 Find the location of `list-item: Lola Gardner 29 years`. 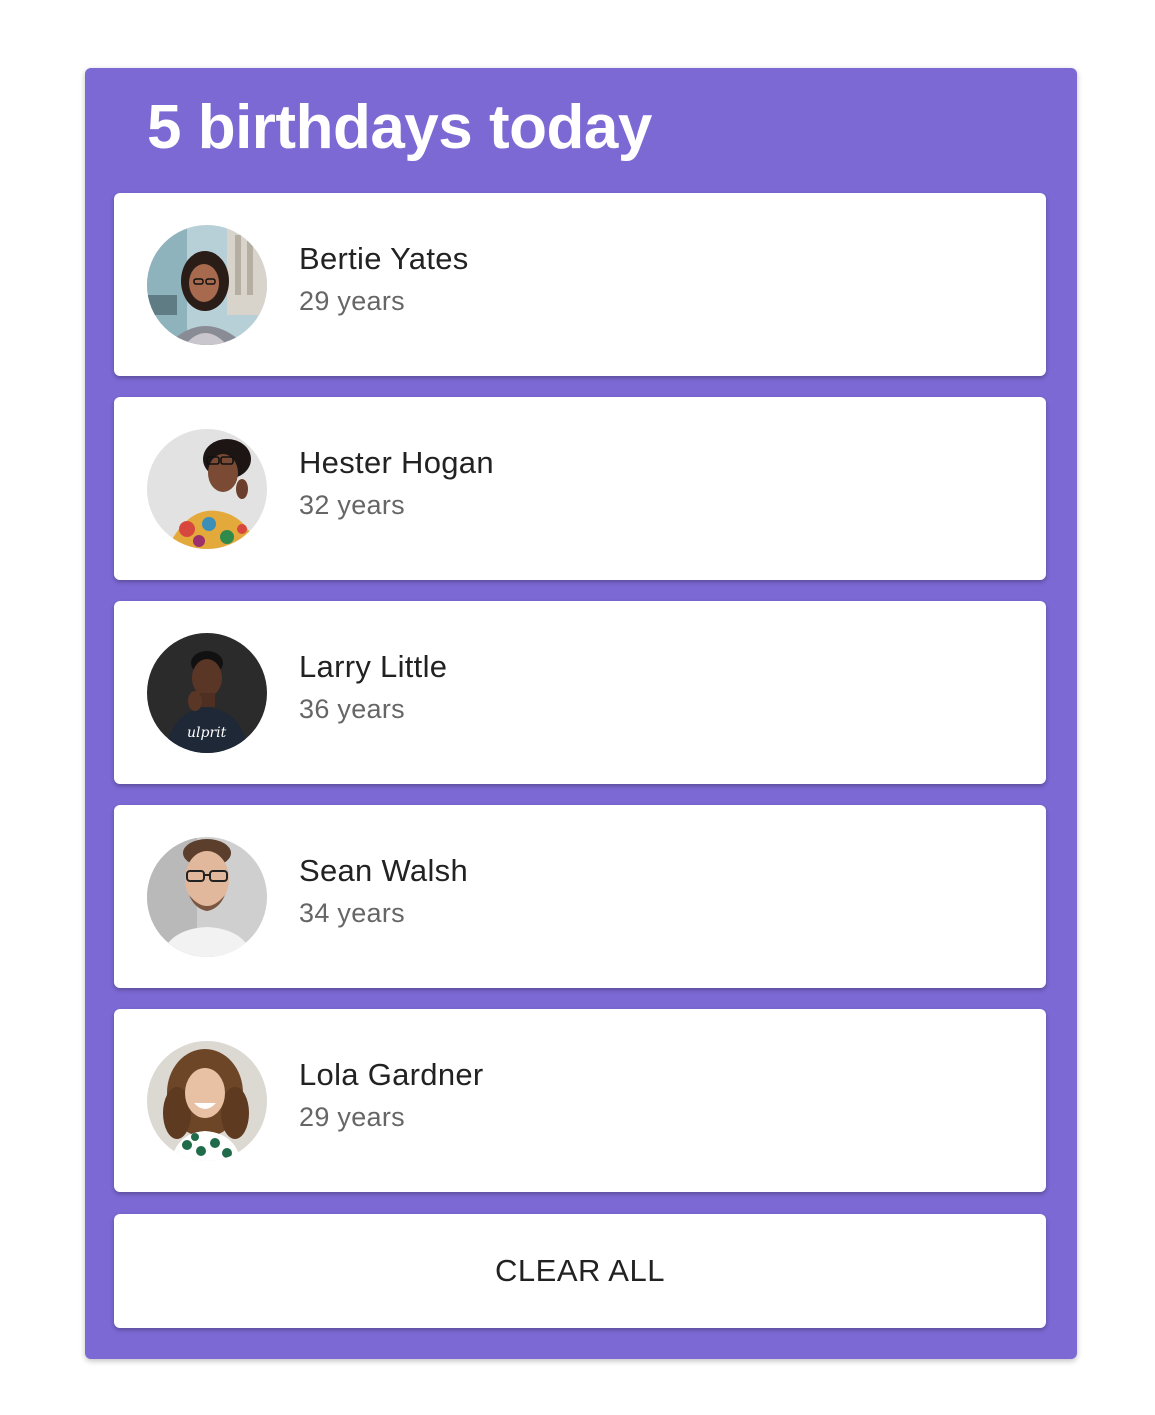

list-item: Lola Gardner 29 years is located at coordinates (580, 1100).